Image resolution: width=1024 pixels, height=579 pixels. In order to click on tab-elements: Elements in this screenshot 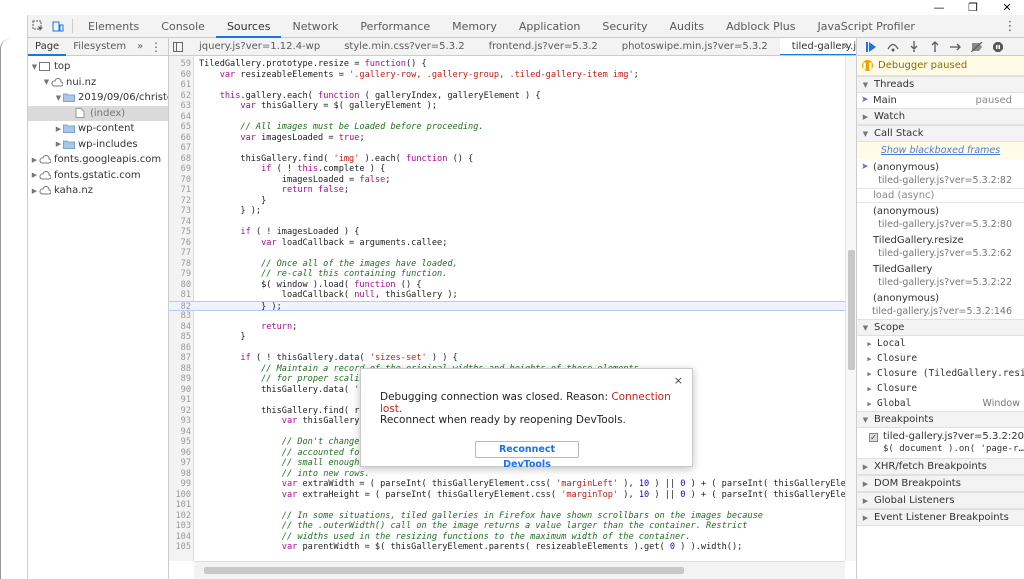, I will do `click(113, 26)`.